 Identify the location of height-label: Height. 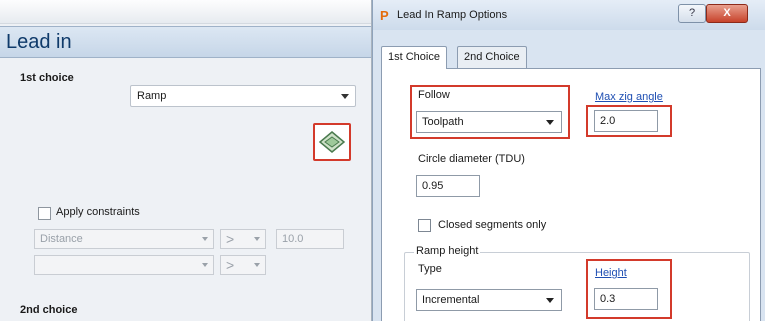
(611, 273).